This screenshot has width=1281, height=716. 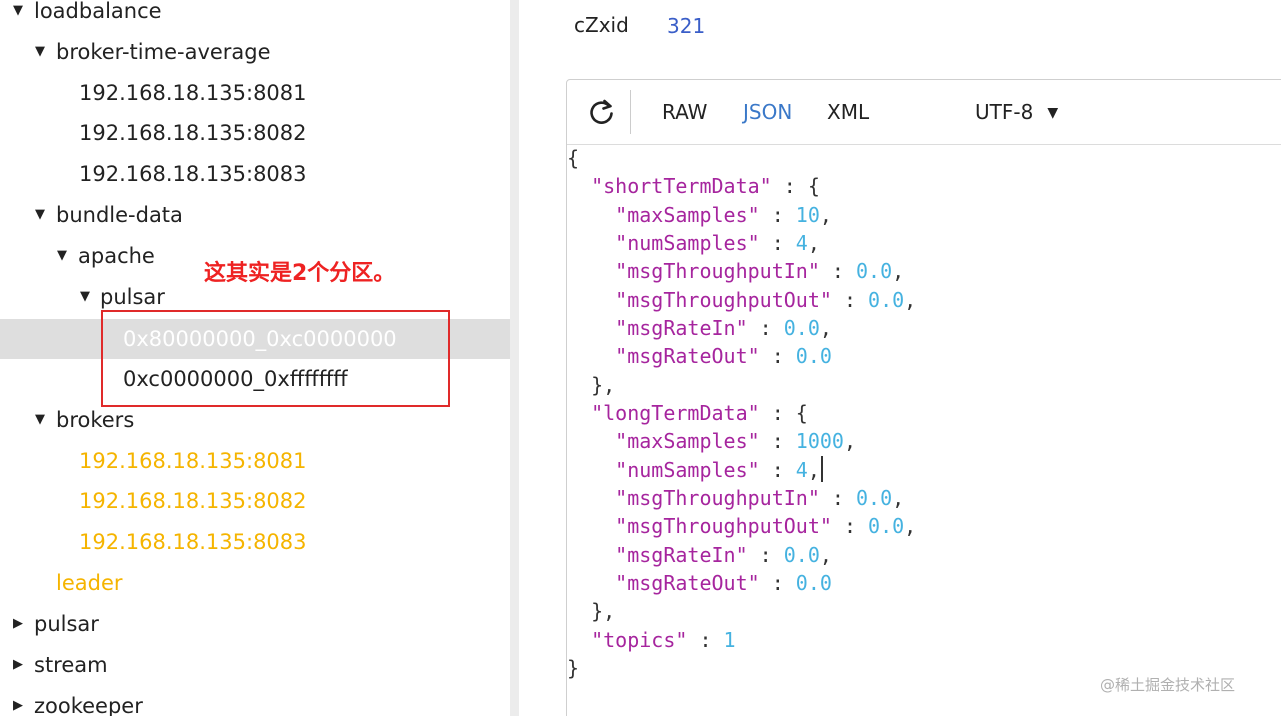 What do you see at coordinates (1004, 112) in the screenshot?
I see `encoding-value: UTF-8` at bounding box center [1004, 112].